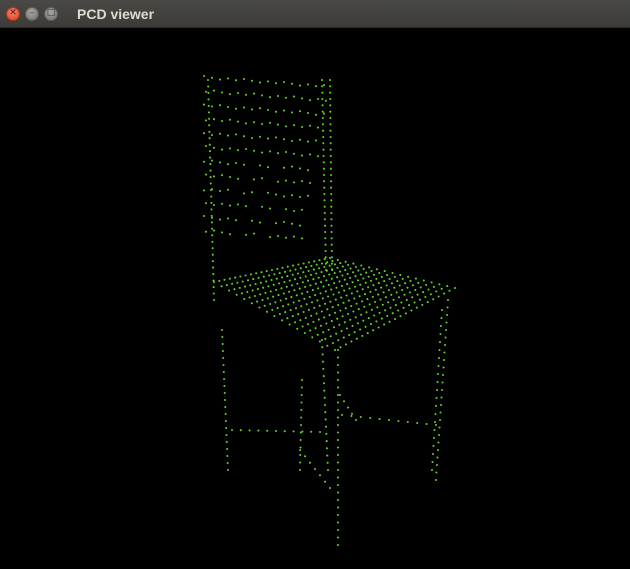 Image resolution: width=630 pixels, height=569 pixels. Describe the element at coordinates (32, 13) in the screenshot. I see `minimize-icon: –` at that location.